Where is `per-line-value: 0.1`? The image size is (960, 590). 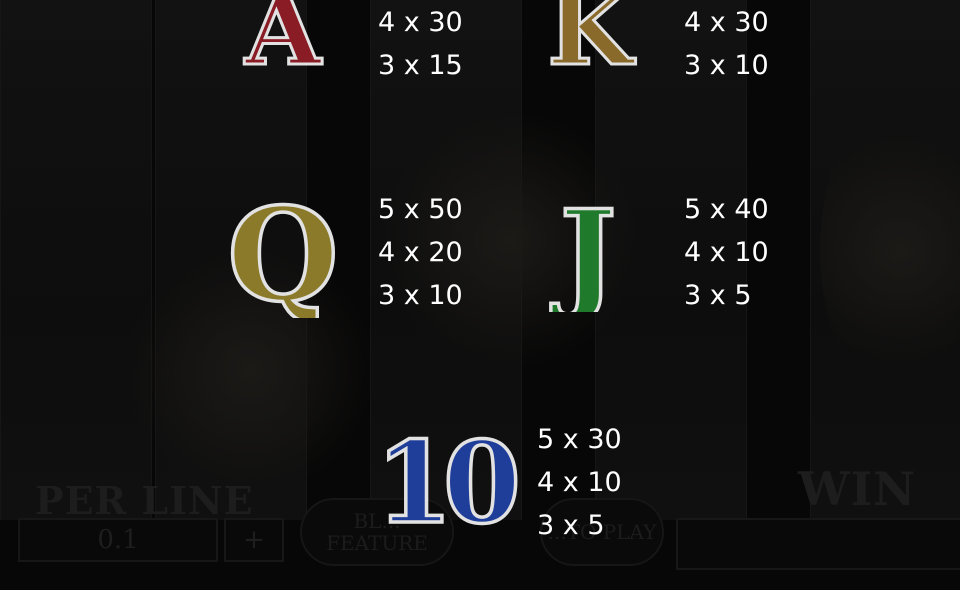
per-line-value: 0.1 is located at coordinates (118, 540).